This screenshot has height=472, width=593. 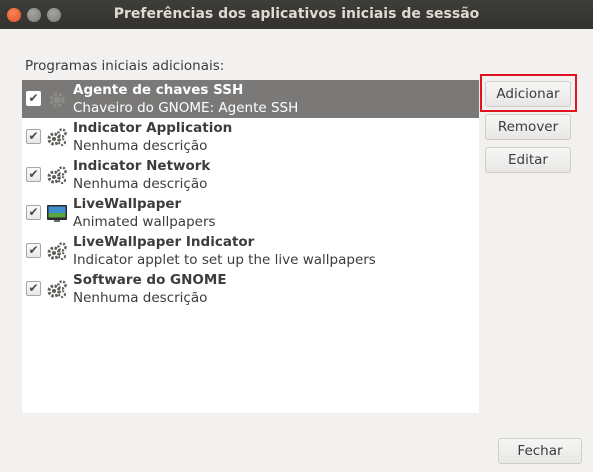 I want to click on program-description: Animated wallpapers, so click(x=144, y=222).